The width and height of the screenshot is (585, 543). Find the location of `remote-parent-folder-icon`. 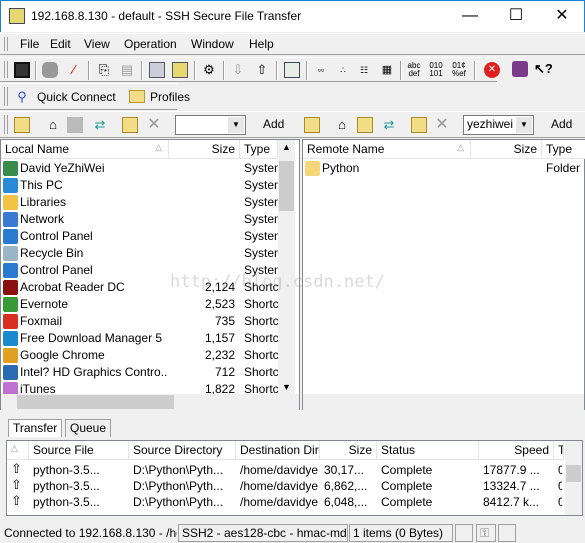

remote-parent-folder-icon is located at coordinates (365, 125).